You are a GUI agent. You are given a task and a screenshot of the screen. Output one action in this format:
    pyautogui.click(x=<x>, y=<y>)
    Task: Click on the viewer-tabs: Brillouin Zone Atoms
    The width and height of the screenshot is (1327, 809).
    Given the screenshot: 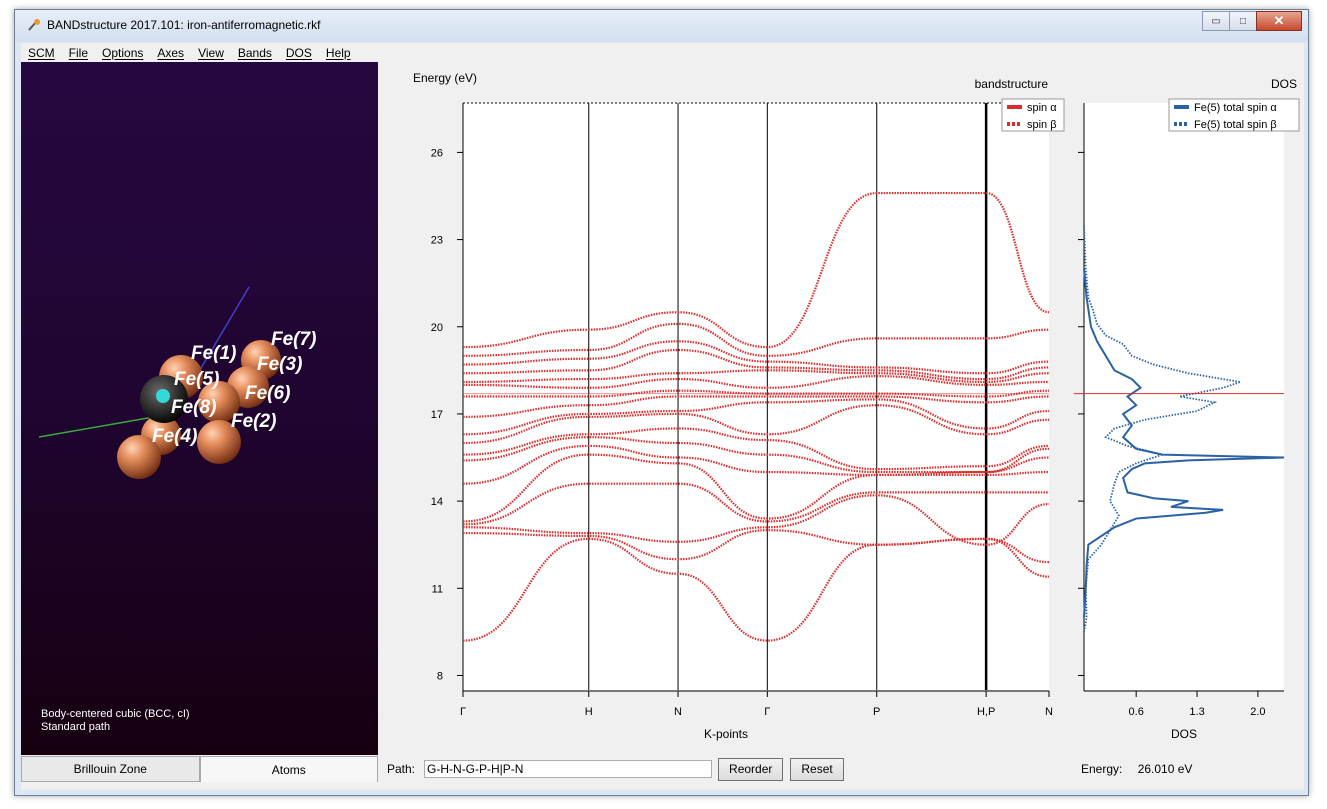 What is the action you would take?
    pyautogui.click(x=199, y=769)
    